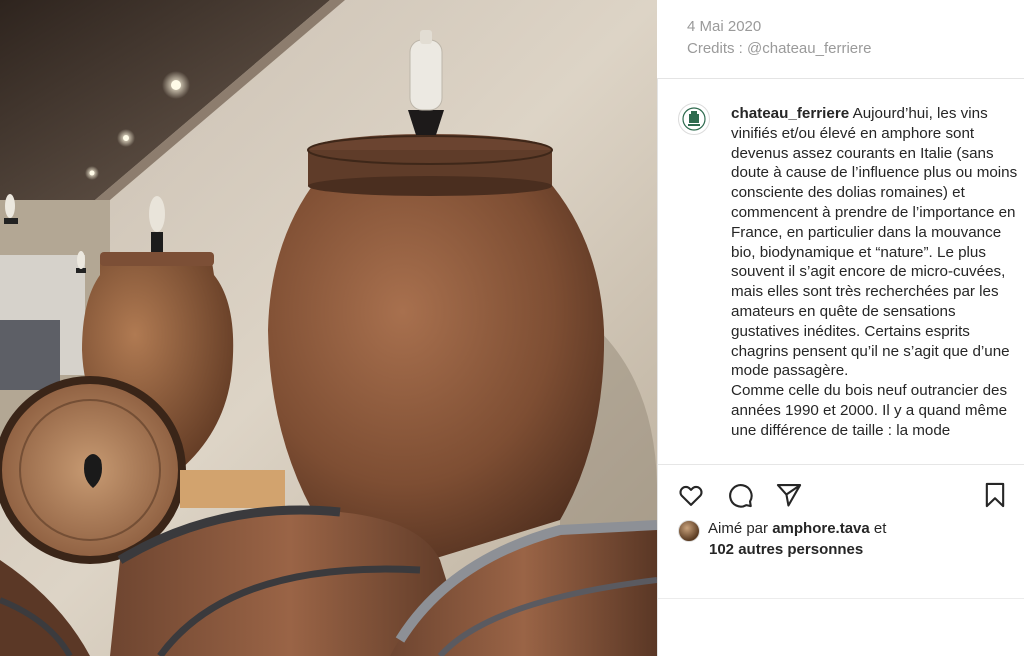 This screenshot has height=656, width=1024. I want to click on likes-others: 102 autres personnes, so click(786, 549).